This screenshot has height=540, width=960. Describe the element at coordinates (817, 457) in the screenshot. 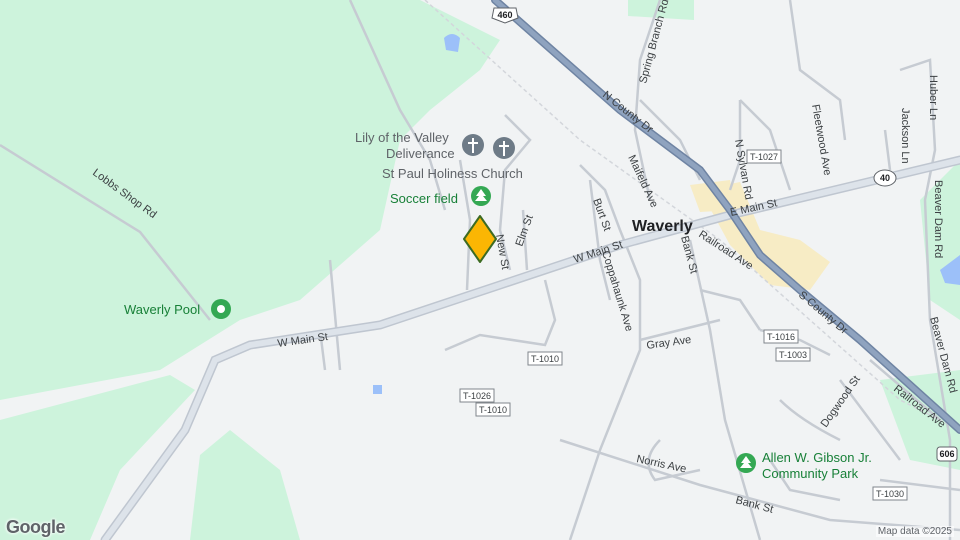

I see `svg-text: Allen W. Gibson Jr.` at that location.